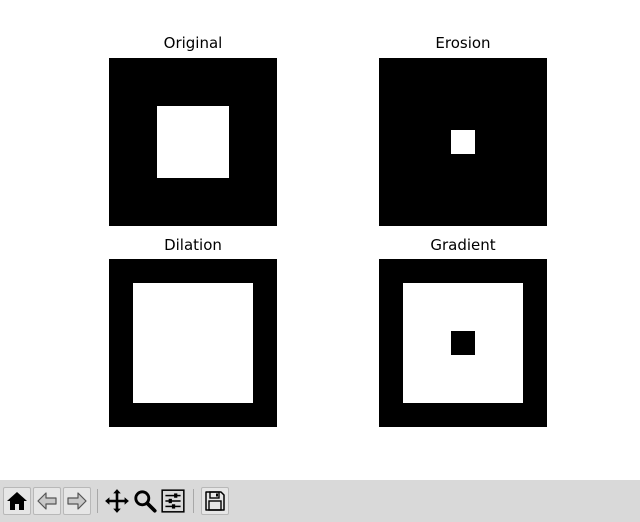 The width and height of the screenshot is (640, 522). I want to click on pan-button, so click(117, 501).